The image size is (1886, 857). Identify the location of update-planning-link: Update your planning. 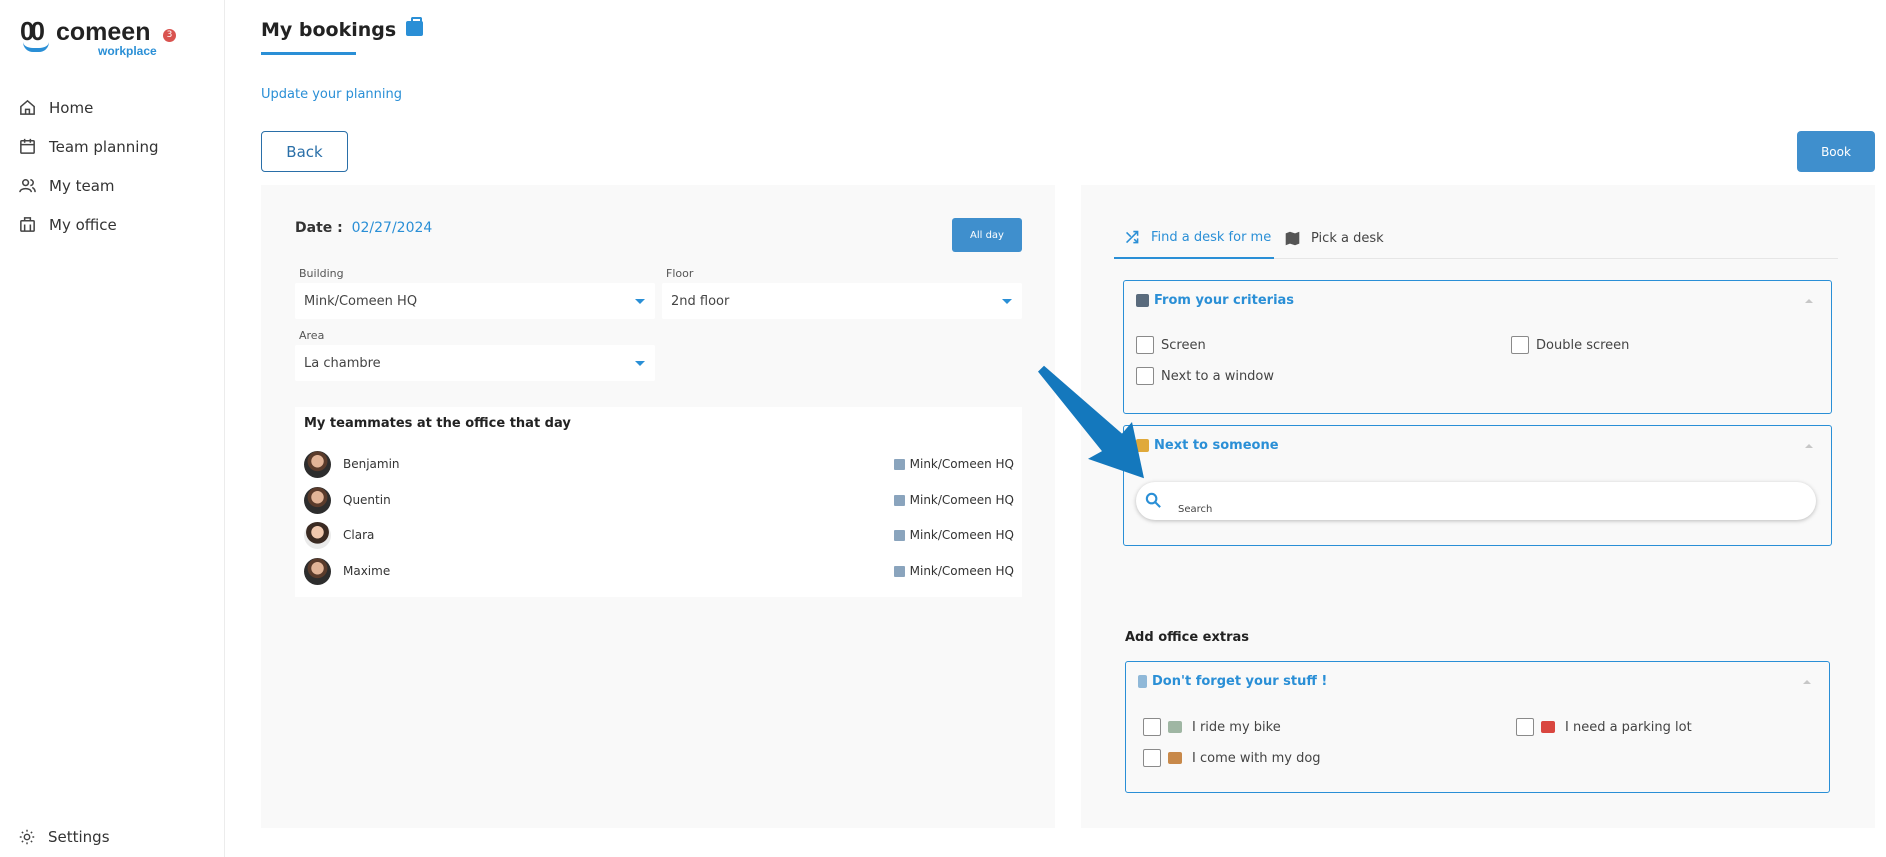
(331, 94).